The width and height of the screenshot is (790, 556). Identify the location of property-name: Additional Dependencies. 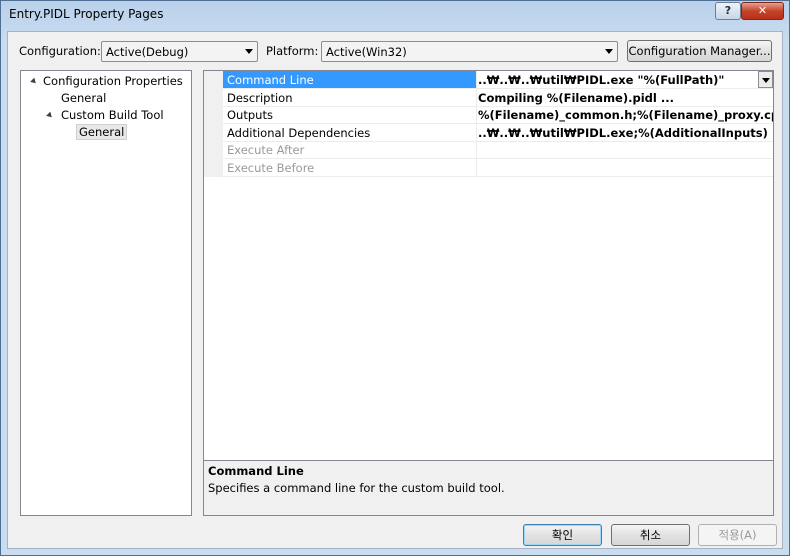
(299, 133).